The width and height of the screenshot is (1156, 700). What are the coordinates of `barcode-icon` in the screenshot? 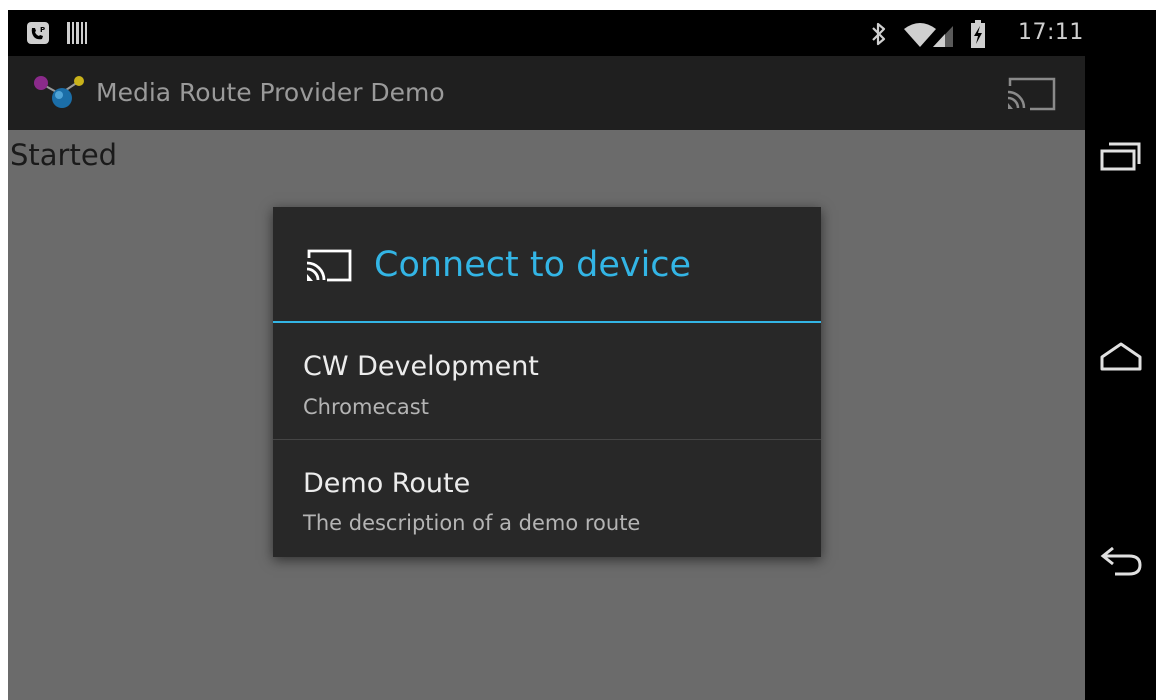 It's located at (77, 35).